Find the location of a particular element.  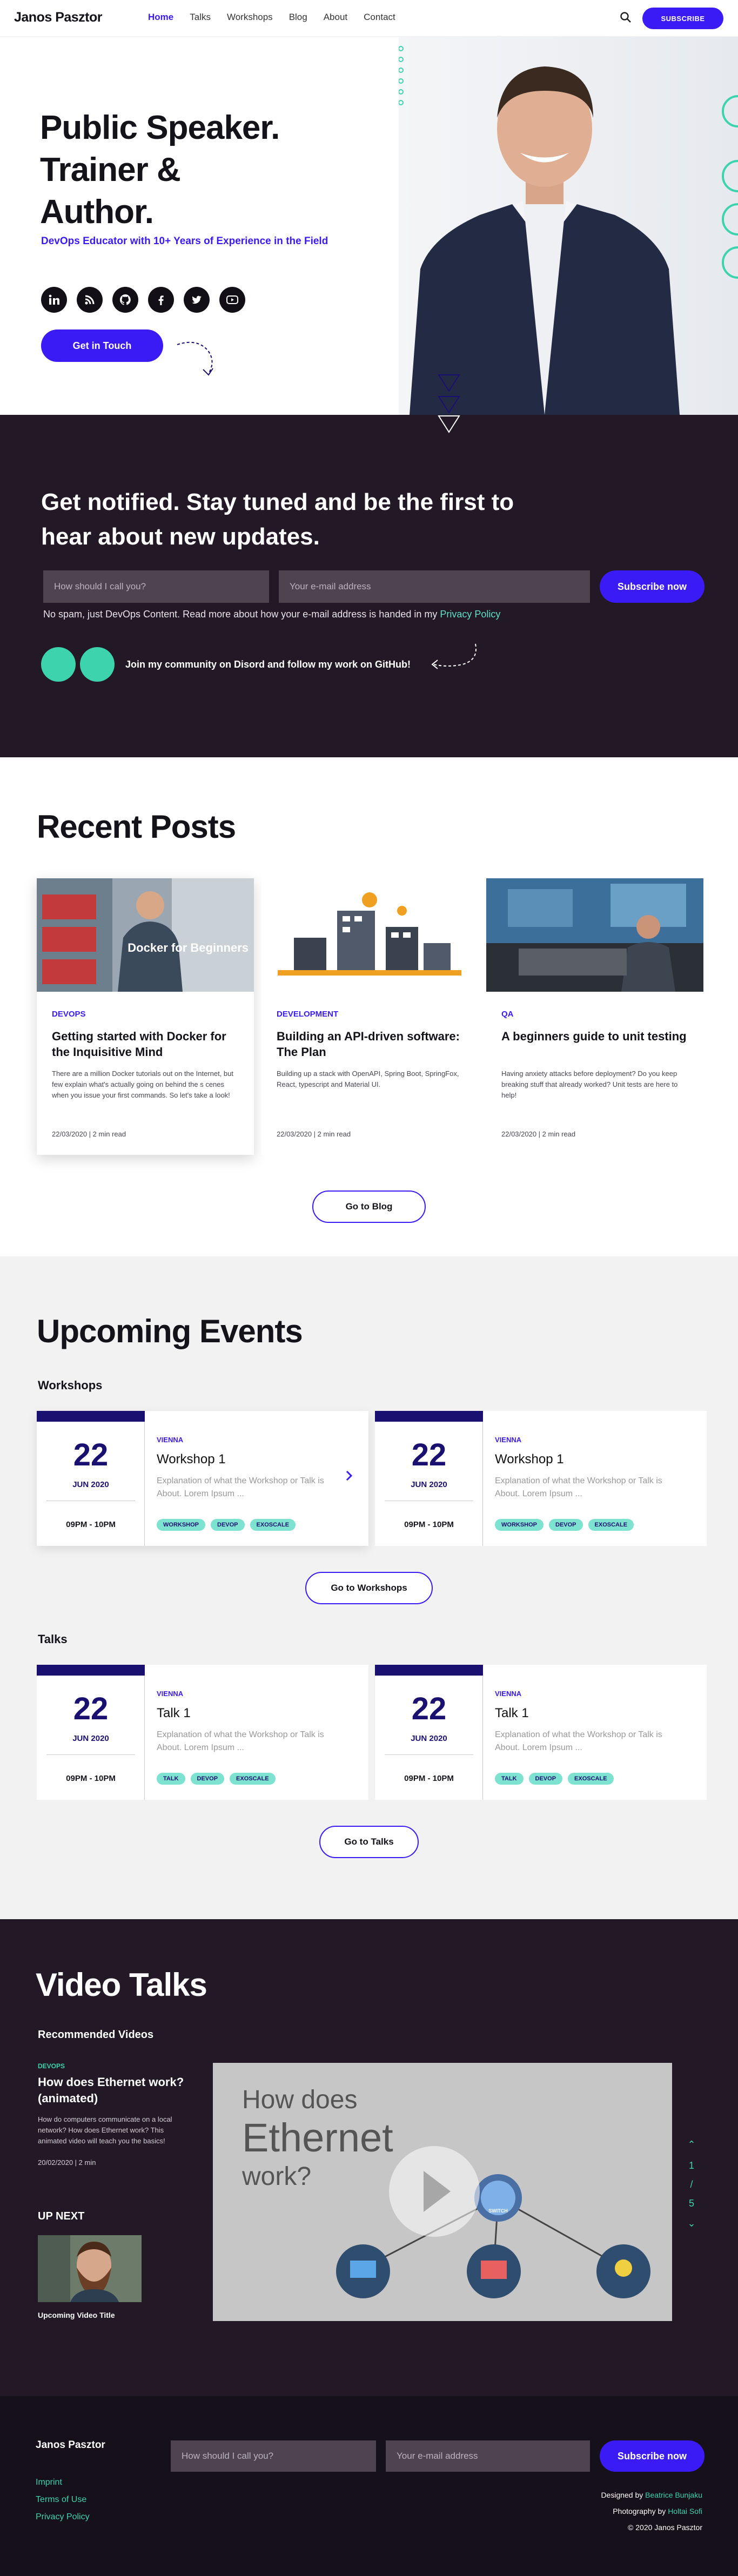

photographer-link: Holtai Sofi is located at coordinates (685, 2511).